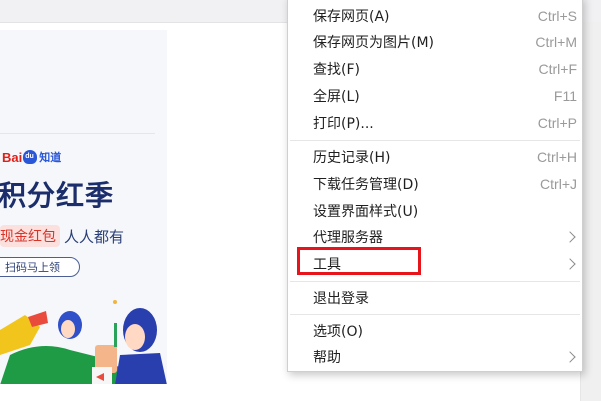 Image resolution: width=601 pixels, height=401 pixels. What do you see at coordinates (141, 368) in the screenshot?
I see `ad-person2-body` at bounding box center [141, 368].